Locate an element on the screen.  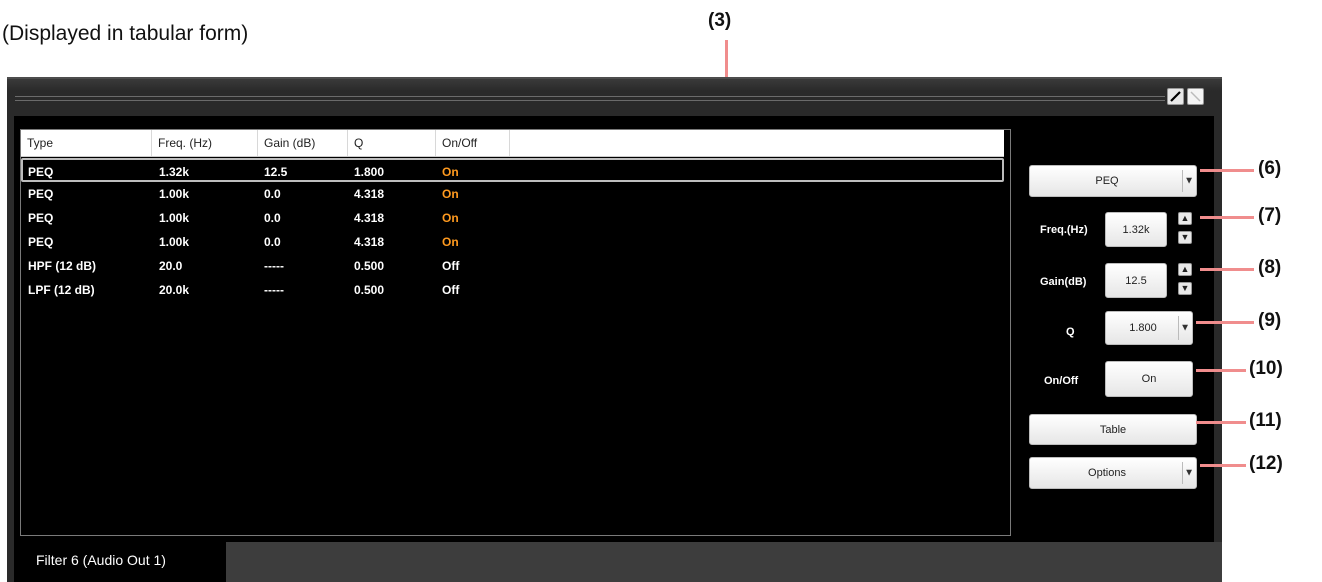
table-cell-freq: 1.32k is located at coordinates (174, 172).